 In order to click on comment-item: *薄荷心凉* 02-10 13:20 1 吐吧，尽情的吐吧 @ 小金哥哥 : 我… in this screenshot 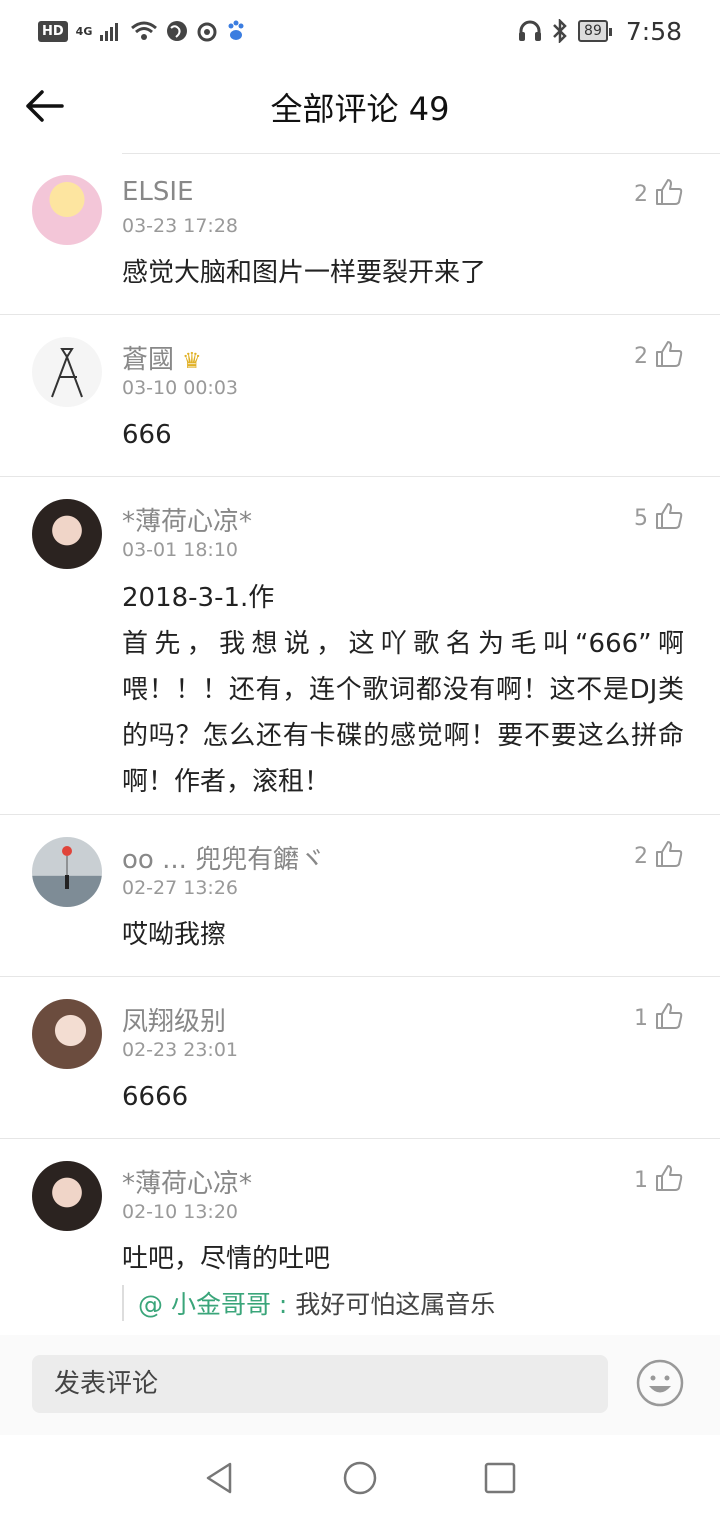, I will do `click(360, 1236)`.